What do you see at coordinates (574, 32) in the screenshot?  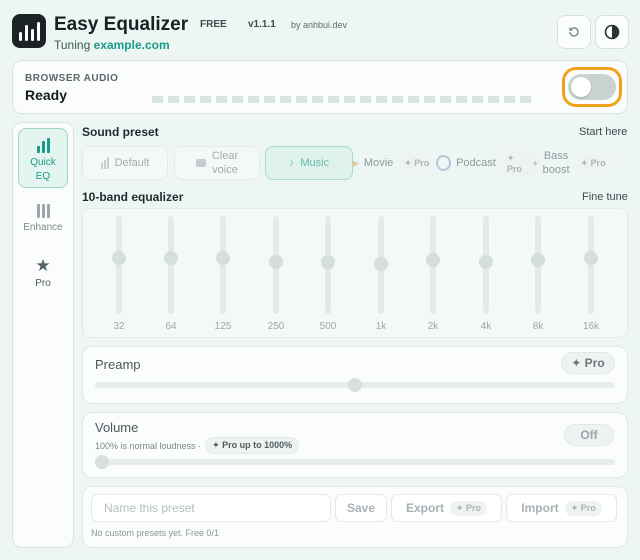 I see `reset-button` at bounding box center [574, 32].